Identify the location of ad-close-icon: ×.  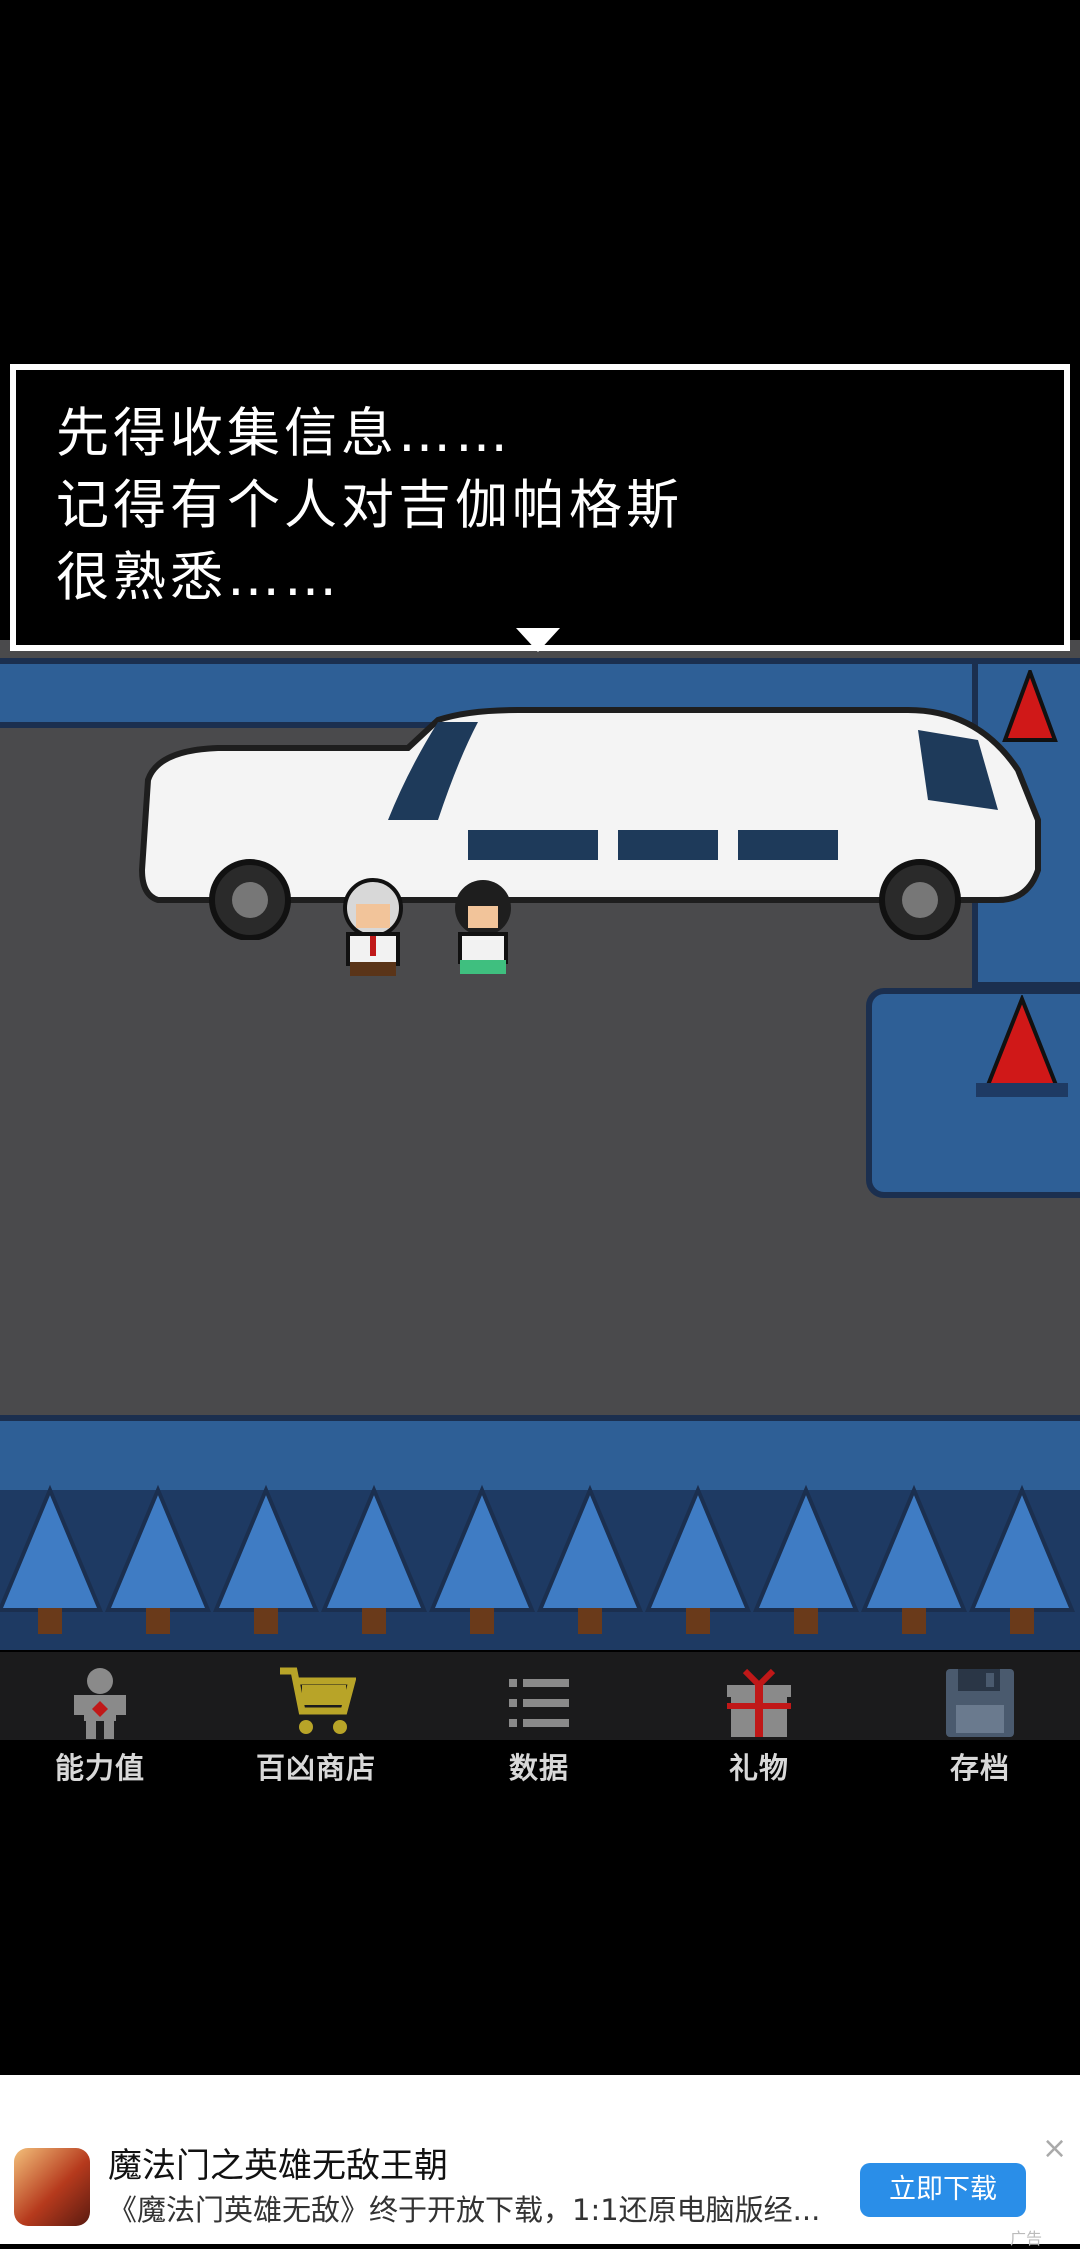
(1054, 2149).